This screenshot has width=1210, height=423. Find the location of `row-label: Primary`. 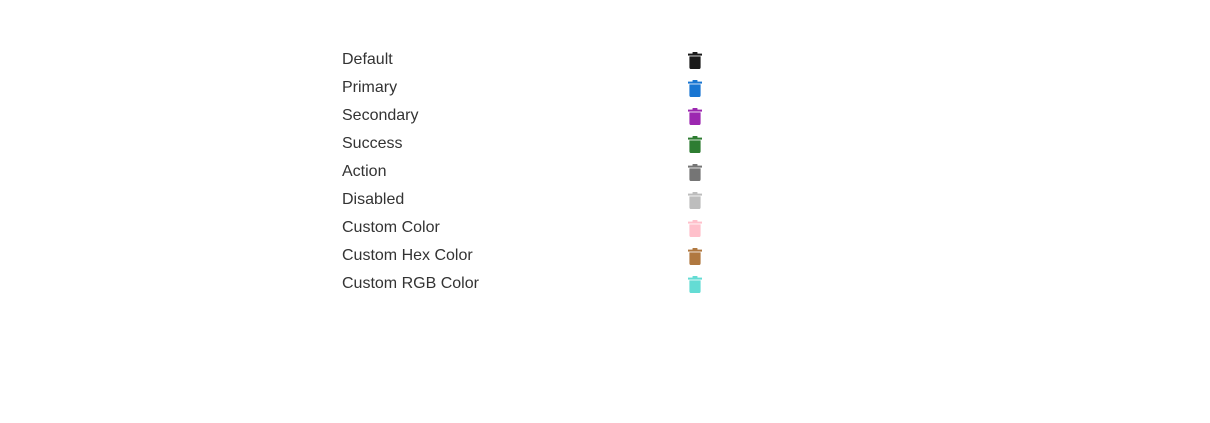

row-label: Primary is located at coordinates (370, 87).